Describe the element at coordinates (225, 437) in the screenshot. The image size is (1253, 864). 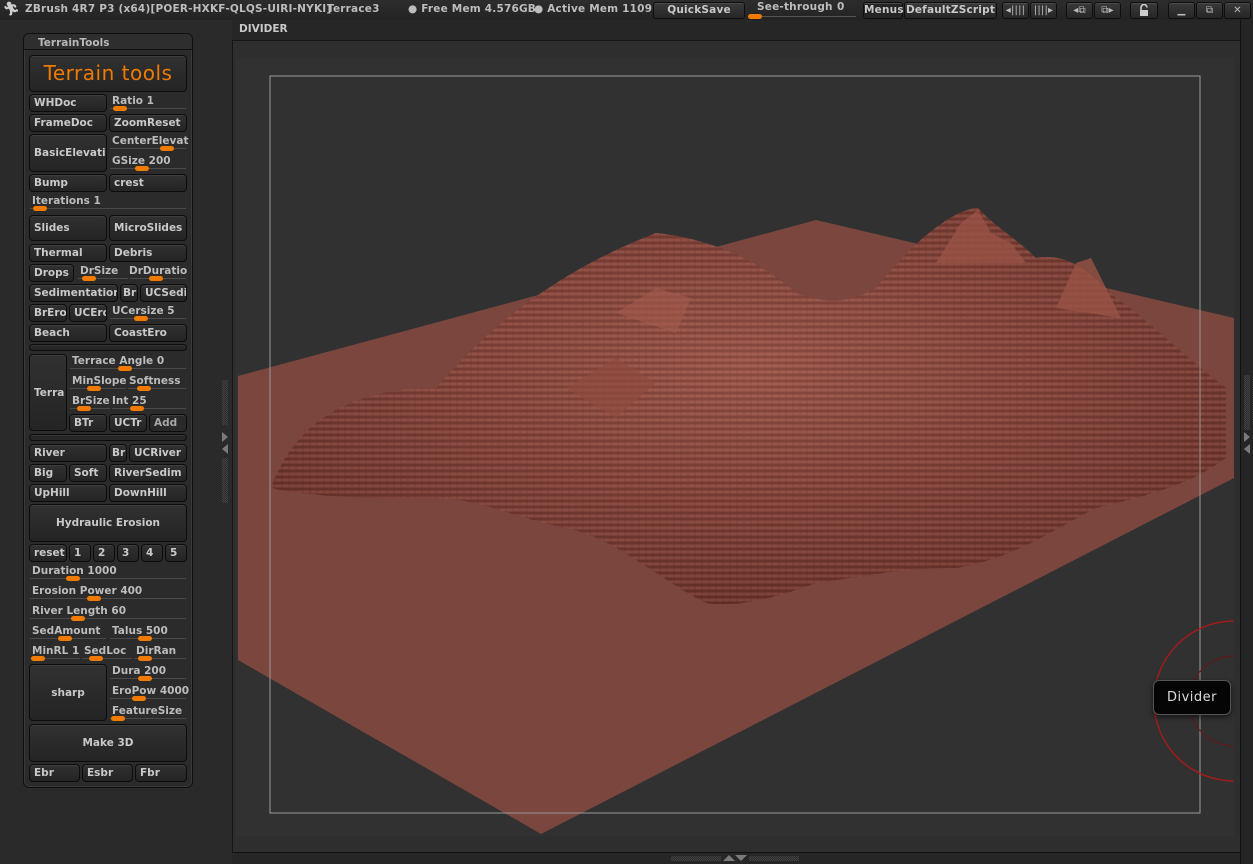
I see `tray-expand-icon` at that location.